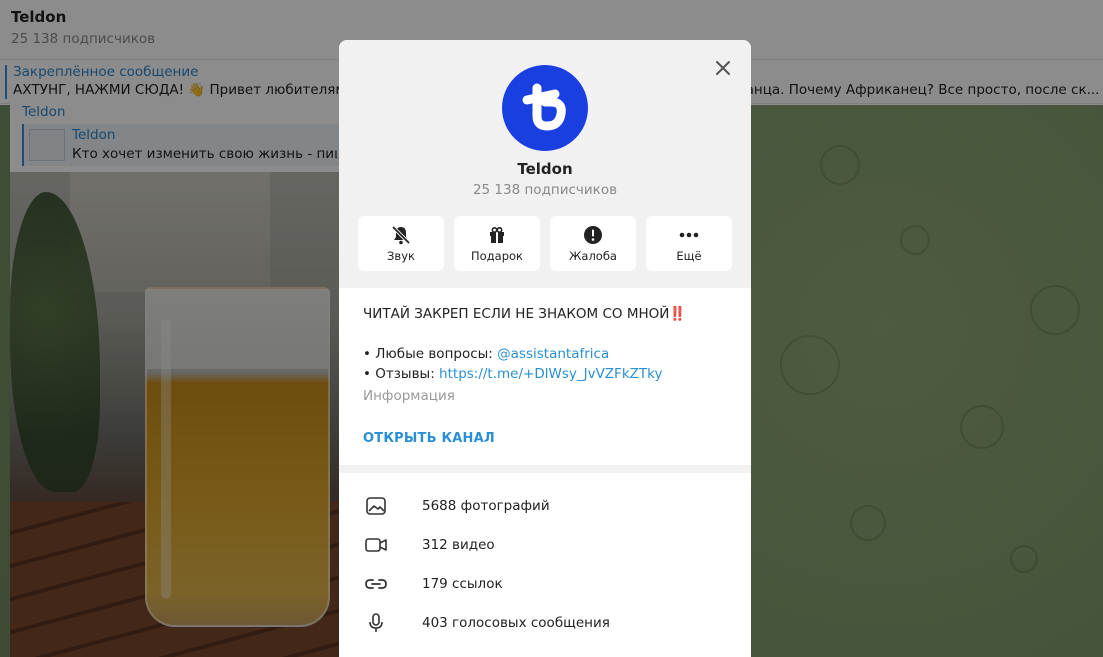 Image resolution: width=1103 pixels, height=657 pixels. I want to click on microphone-icon, so click(376, 622).